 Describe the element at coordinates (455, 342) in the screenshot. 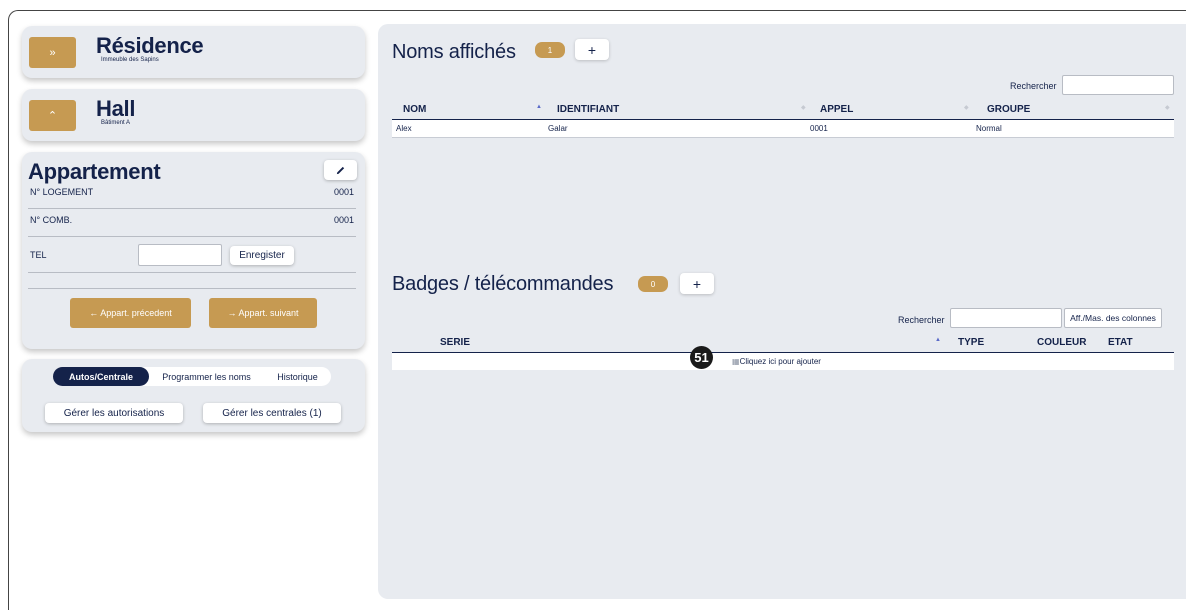

I see `col-serie: SERIE` at that location.